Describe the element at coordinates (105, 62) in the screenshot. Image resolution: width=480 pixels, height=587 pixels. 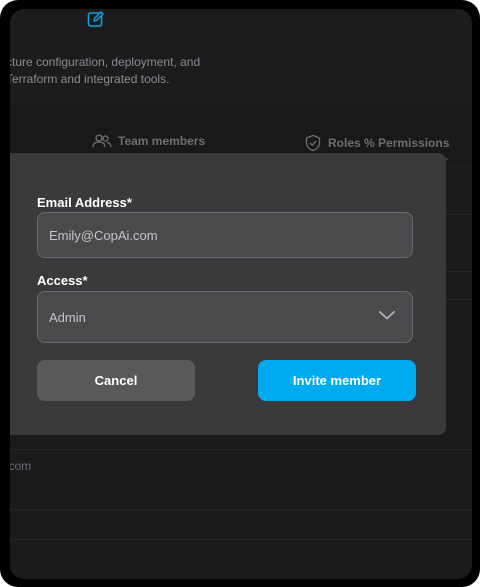
I see `description-line-1: cture configuration, deployment, and` at that location.